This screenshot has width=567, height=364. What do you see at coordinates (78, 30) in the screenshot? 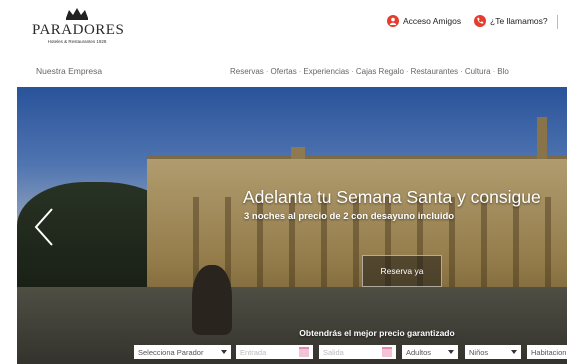
I see `logo-brand: PARADORES` at bounding box center [78, 30].